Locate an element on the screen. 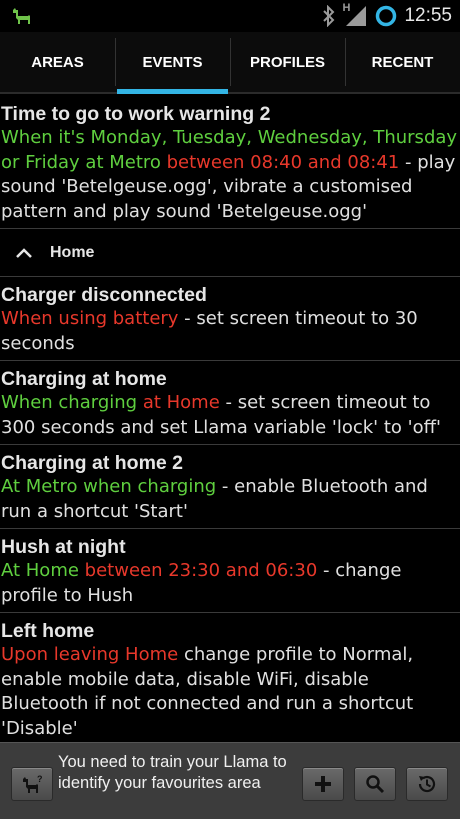 This screenshot has height=819, width=460. add-icon is located at coordinates (323, 784).